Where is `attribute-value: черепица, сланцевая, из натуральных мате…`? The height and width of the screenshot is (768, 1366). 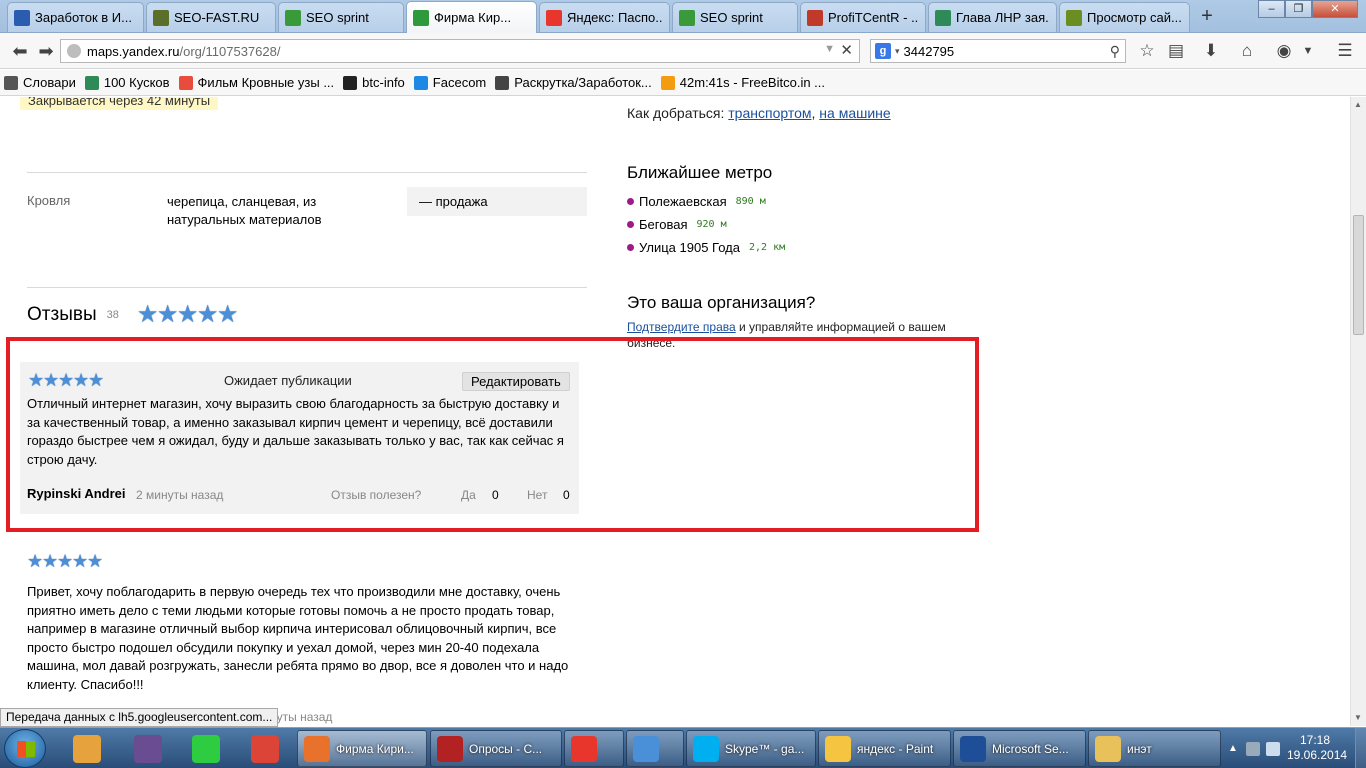 attribute-value: черепица, сланцевая, из натуральных мате… is located at coordinates (244, 210).